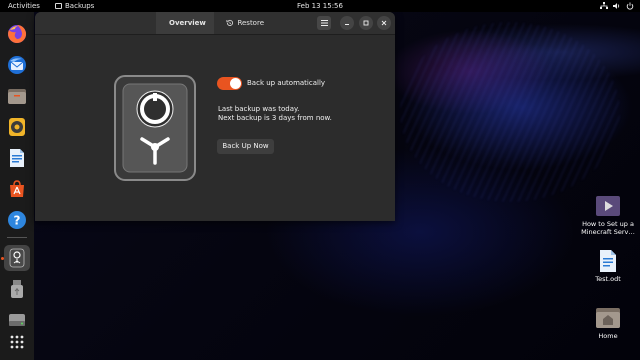  Describe the element at coordinates (155, 128) in the screenshot. I see `vault-illustration` at that location.